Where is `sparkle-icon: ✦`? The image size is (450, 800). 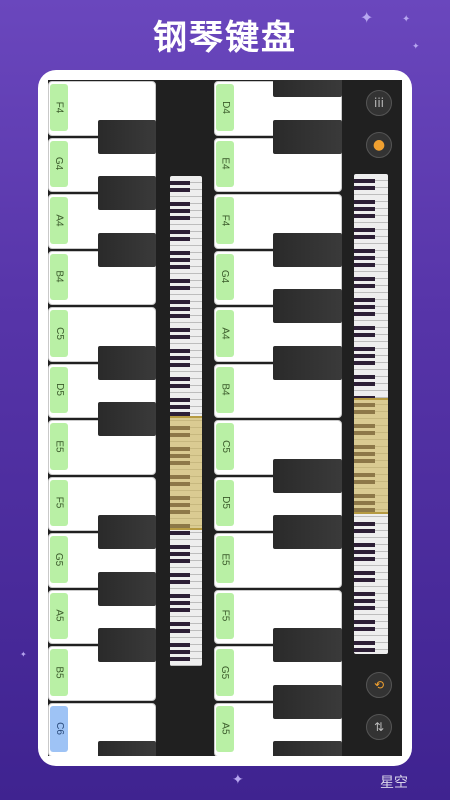 sparkle-icon: ✦ is located at coordinates (238, 780).